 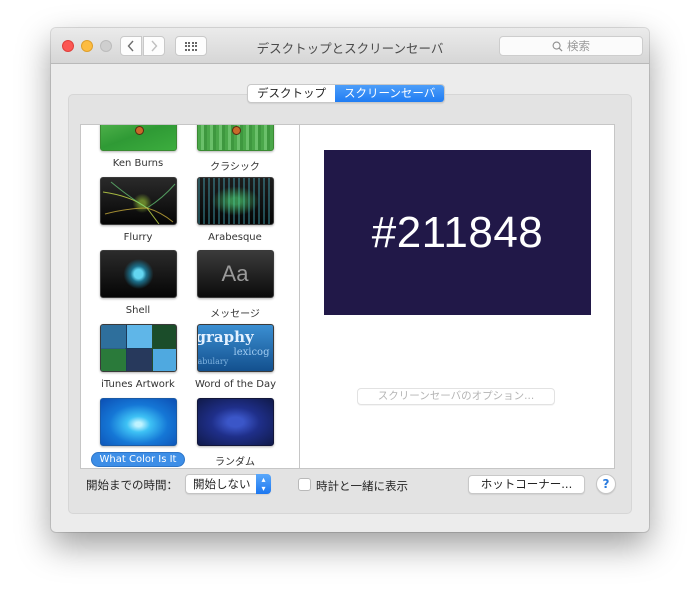 I want to click on search-field: 検索, so click(x=571, y=46).